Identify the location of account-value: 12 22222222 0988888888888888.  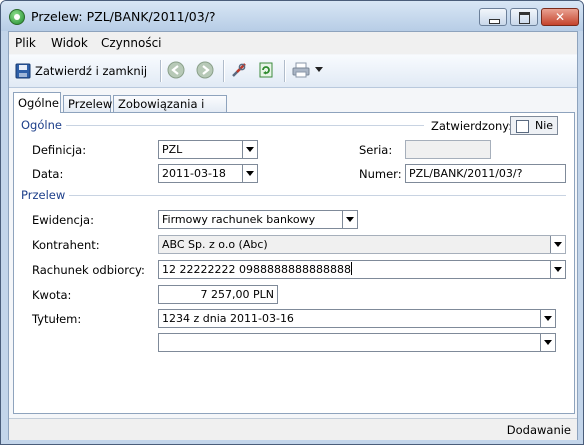
(256, 269).